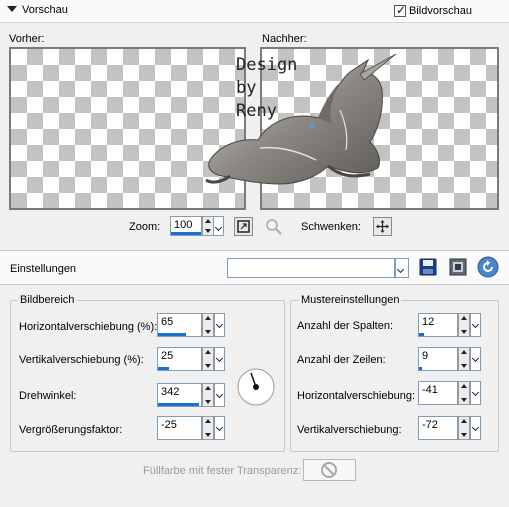  What do you see at coordinates (254, 284) in the screenshot?
I see `settings-divider` at bounding box center [254, 284].